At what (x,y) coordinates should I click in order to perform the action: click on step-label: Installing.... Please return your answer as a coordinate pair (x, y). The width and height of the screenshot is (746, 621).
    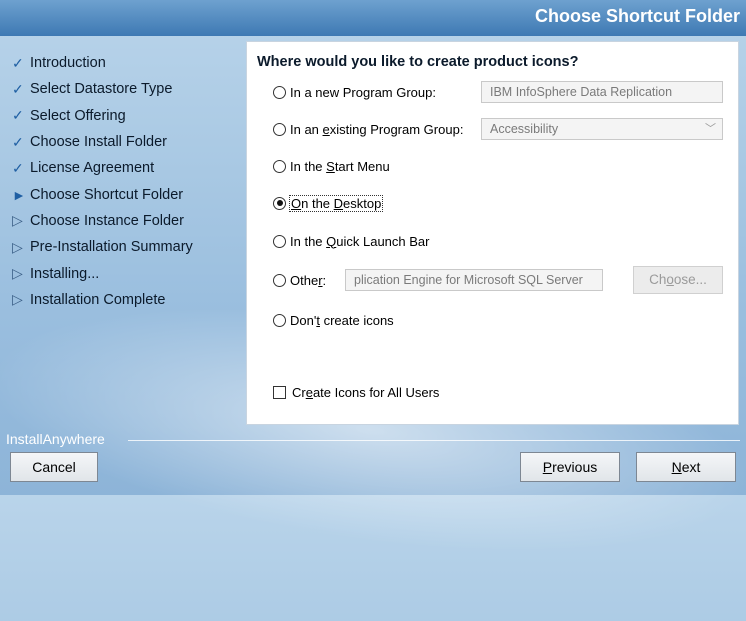
    Looking at the image, I should click on (65, 273).